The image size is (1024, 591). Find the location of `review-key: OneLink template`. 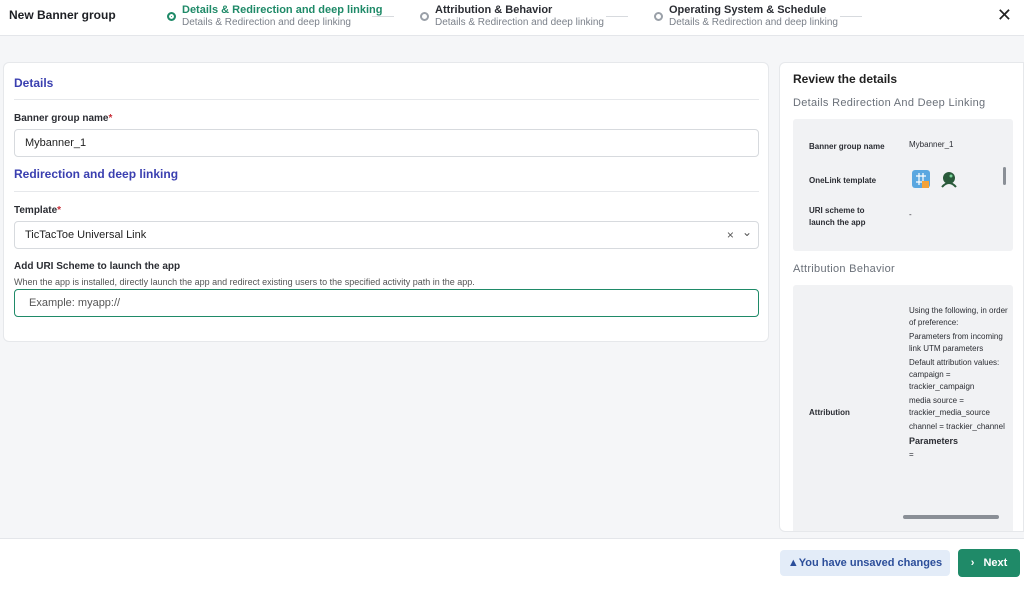

review-key: OneLink template is located at coordinates (843, 180).